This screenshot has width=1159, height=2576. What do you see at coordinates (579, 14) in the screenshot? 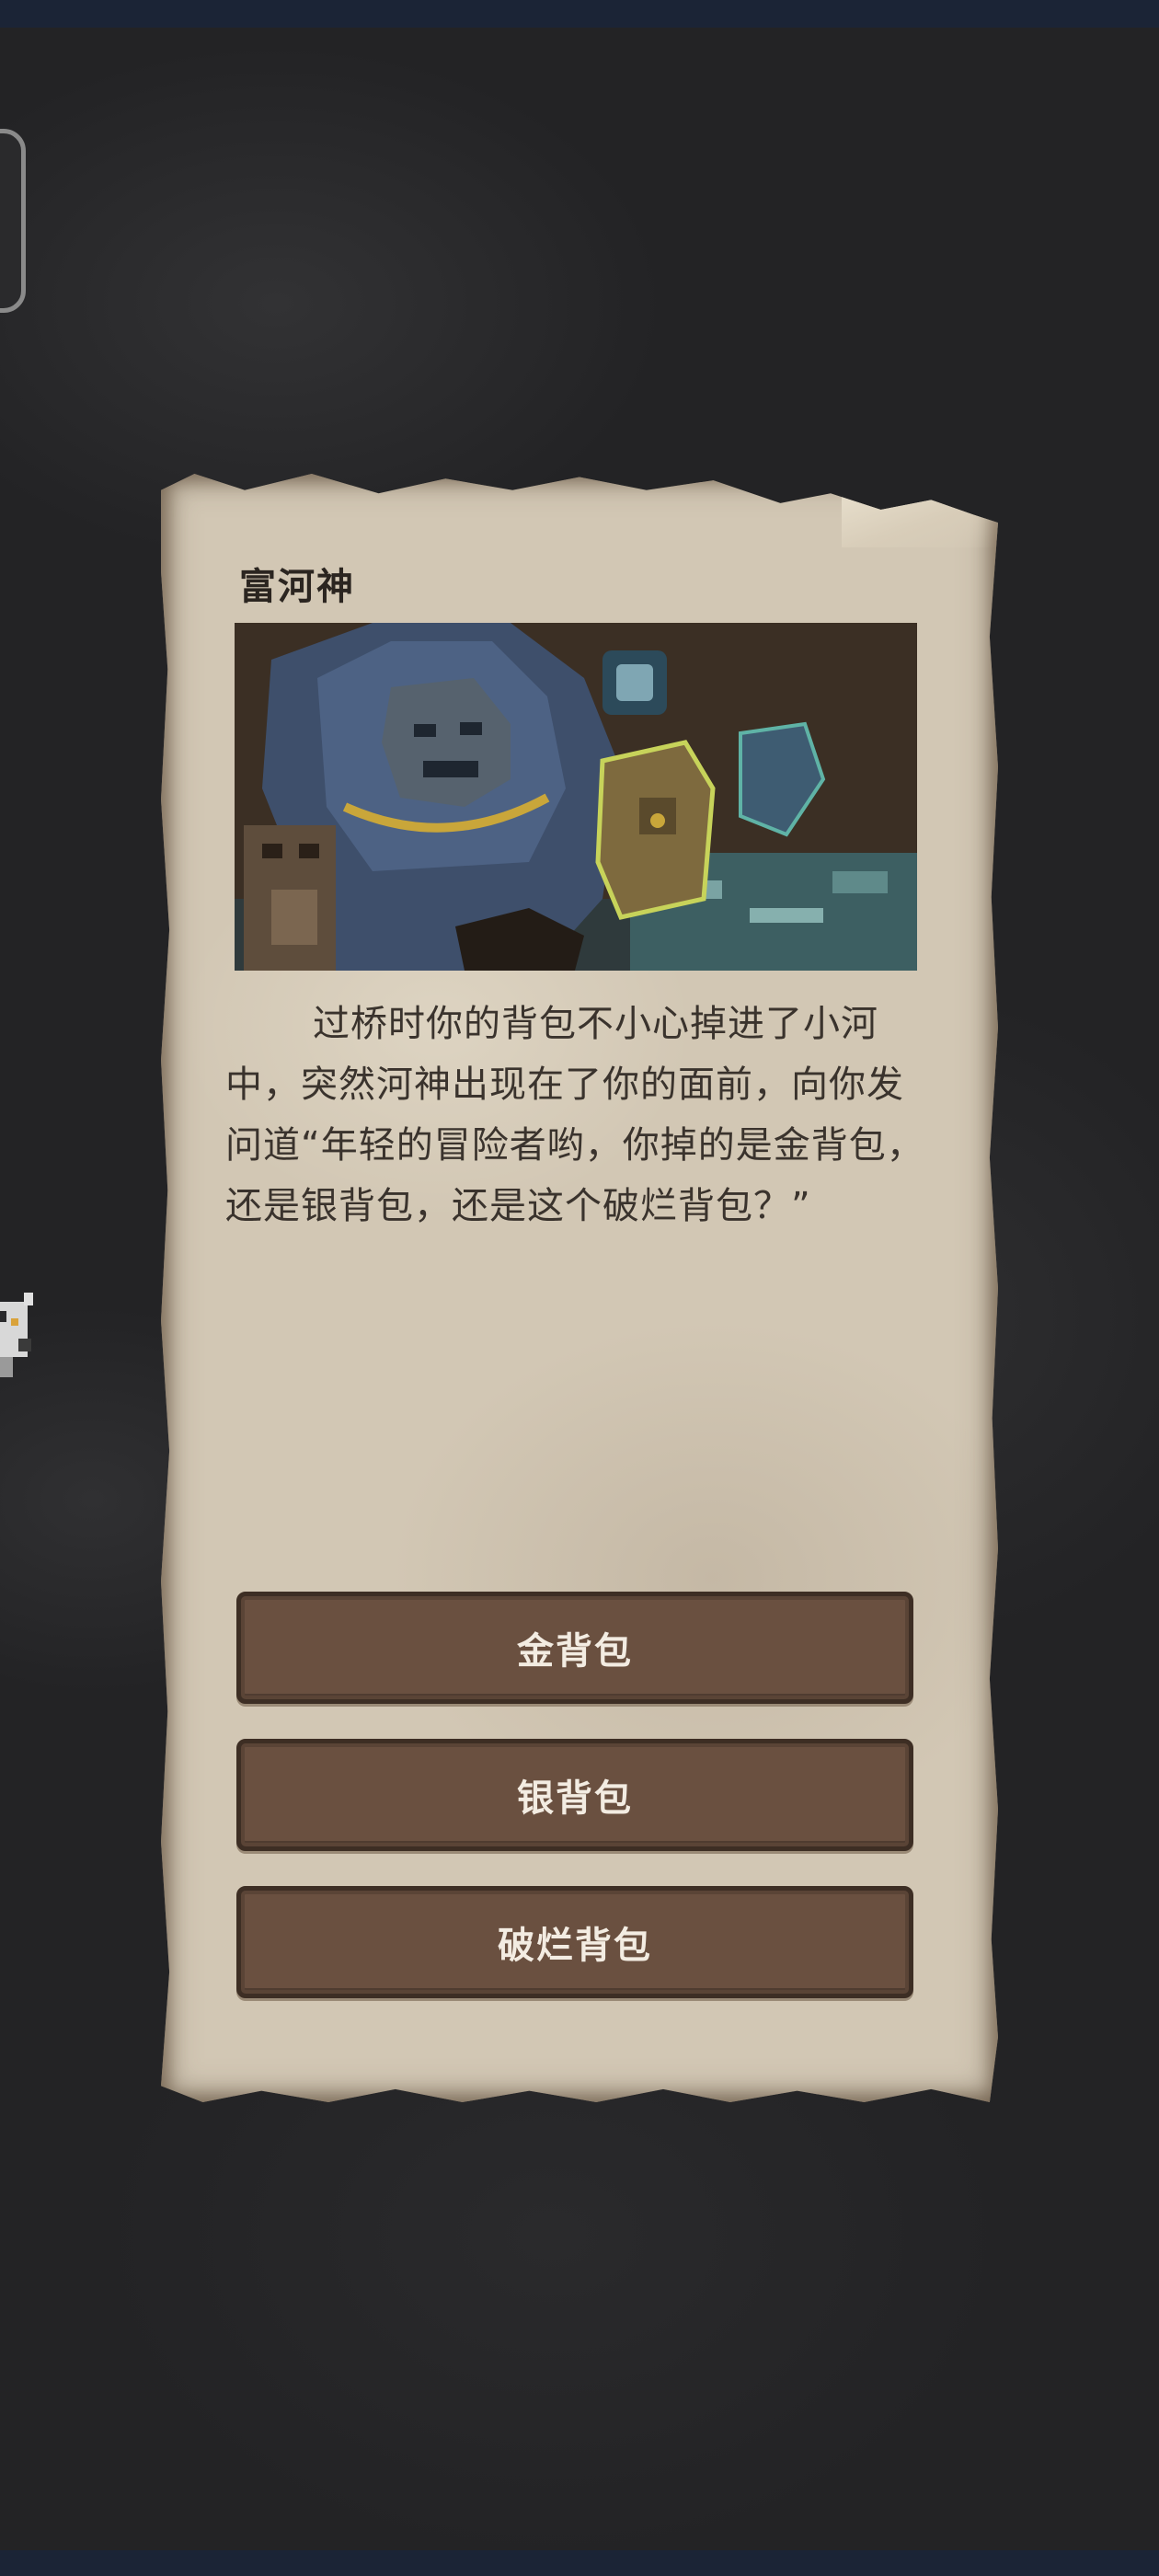
I see `system-status-bar` at bounding box center [579, 14].